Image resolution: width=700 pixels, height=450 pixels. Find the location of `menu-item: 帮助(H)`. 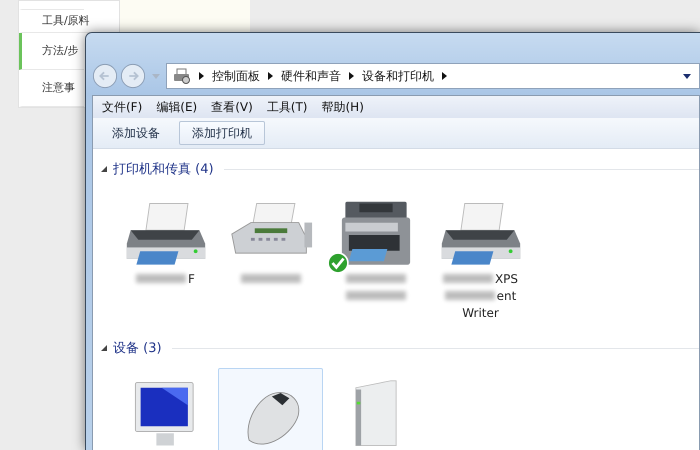

menu-item: 帮助(H) is located at coordinates (343, 107).